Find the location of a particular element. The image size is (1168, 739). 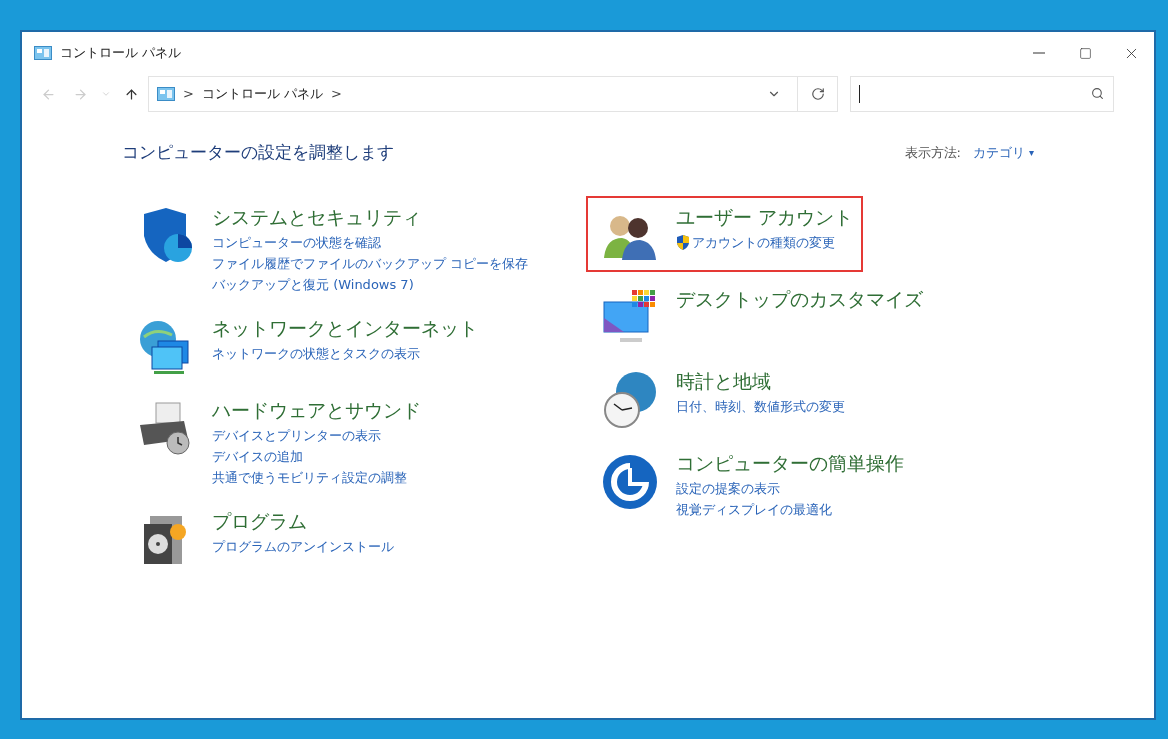

category-link: デバイスとプリンターの表示 is located at coordinates (316, 435).